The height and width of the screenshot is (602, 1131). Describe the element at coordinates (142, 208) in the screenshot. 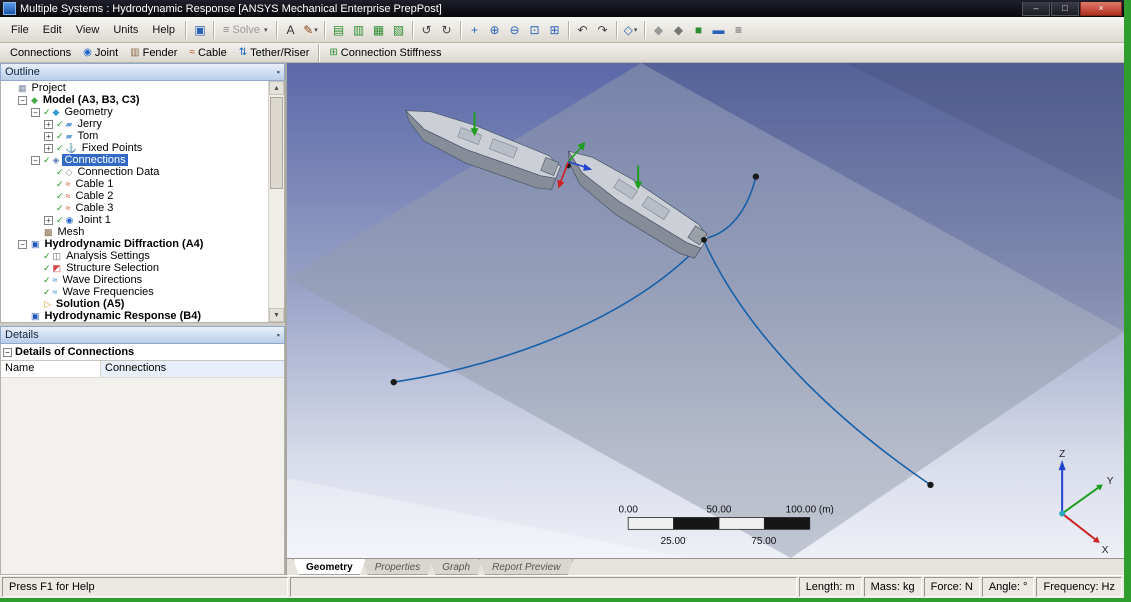

I see `tree-item-cable-3: ✓ ≈ Cable 3` at that location.